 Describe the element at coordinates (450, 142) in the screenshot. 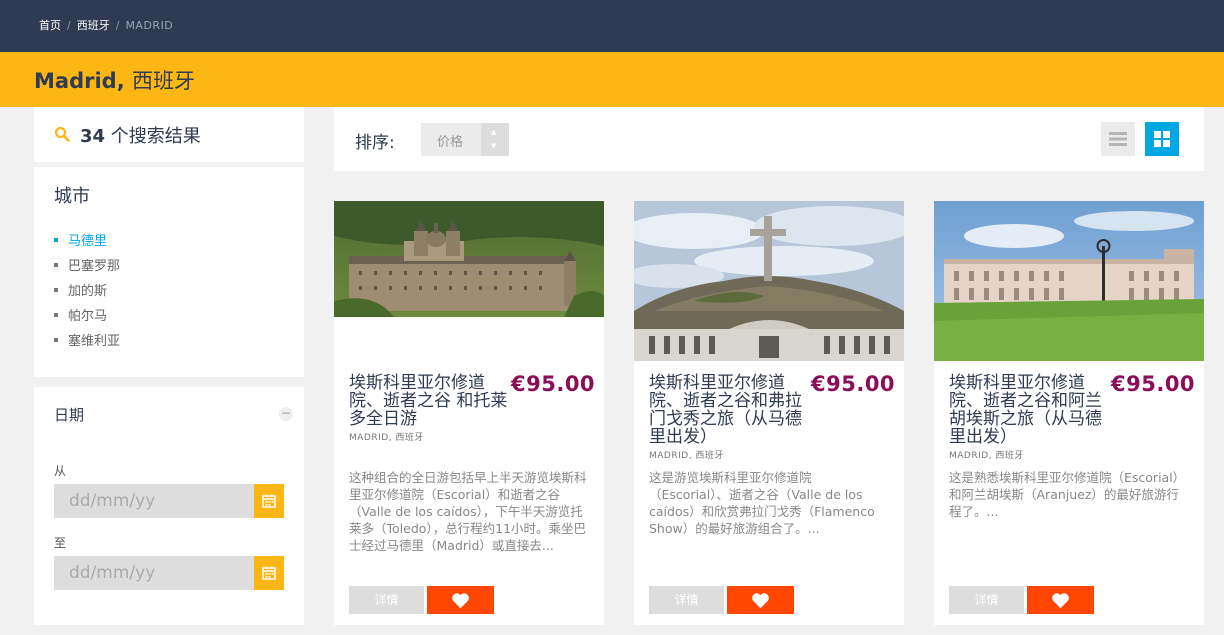

I see `sort-value: 价格` at that location.